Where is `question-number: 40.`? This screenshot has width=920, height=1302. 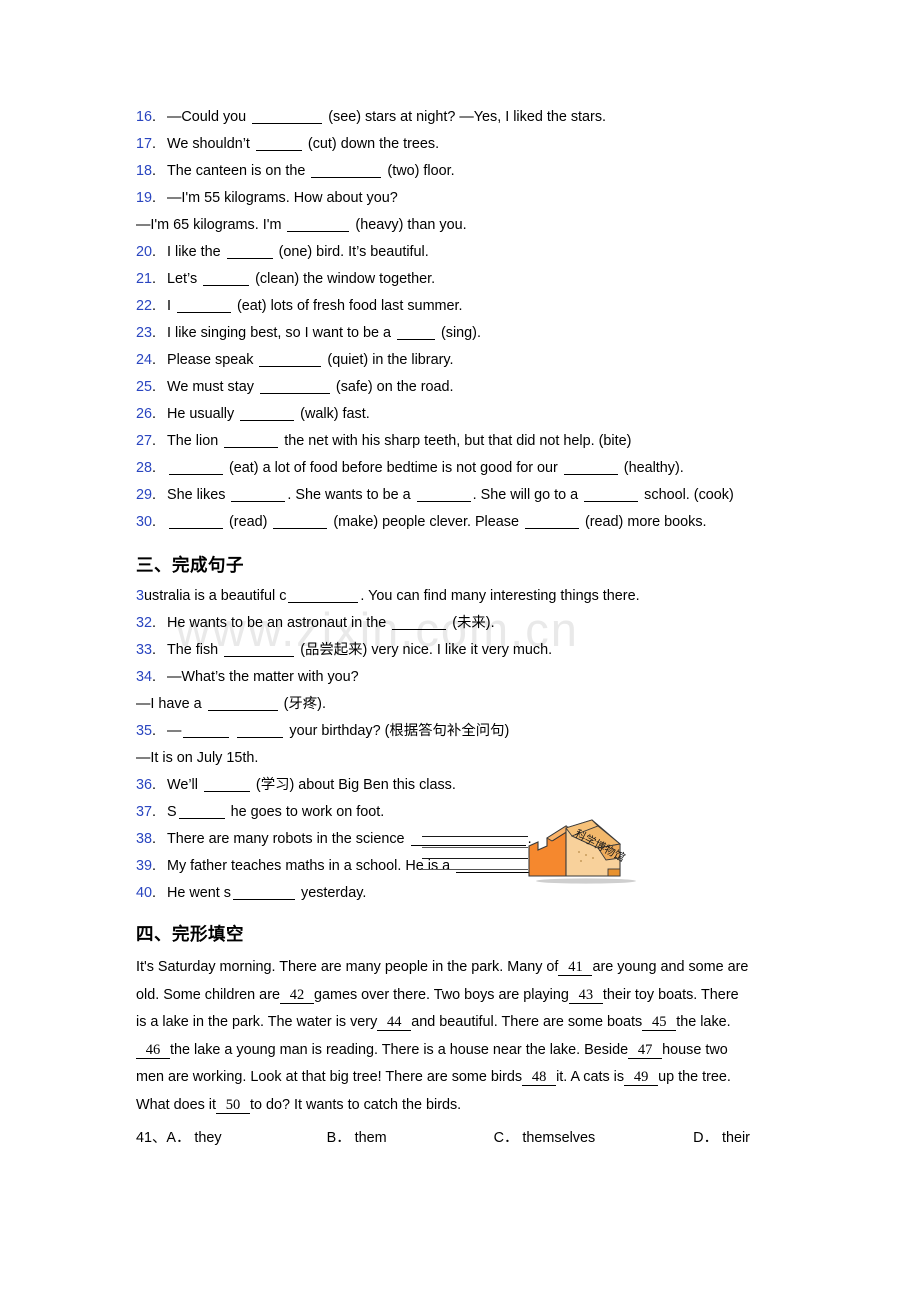 question-number: 40. is located at coordinates (146, 893).